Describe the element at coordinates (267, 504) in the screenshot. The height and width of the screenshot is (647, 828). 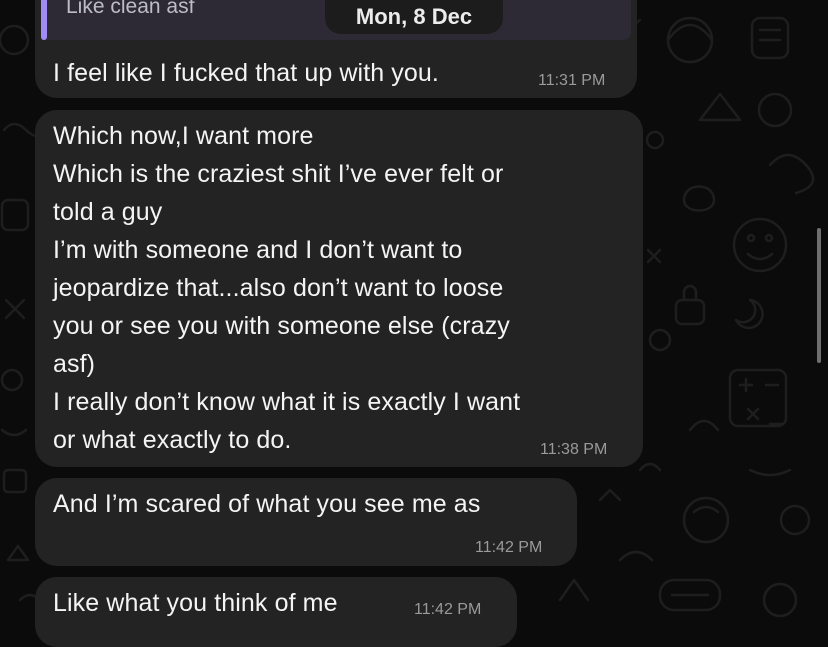
I see `message-text-3: And I’m scared of what you see me as` at that location.